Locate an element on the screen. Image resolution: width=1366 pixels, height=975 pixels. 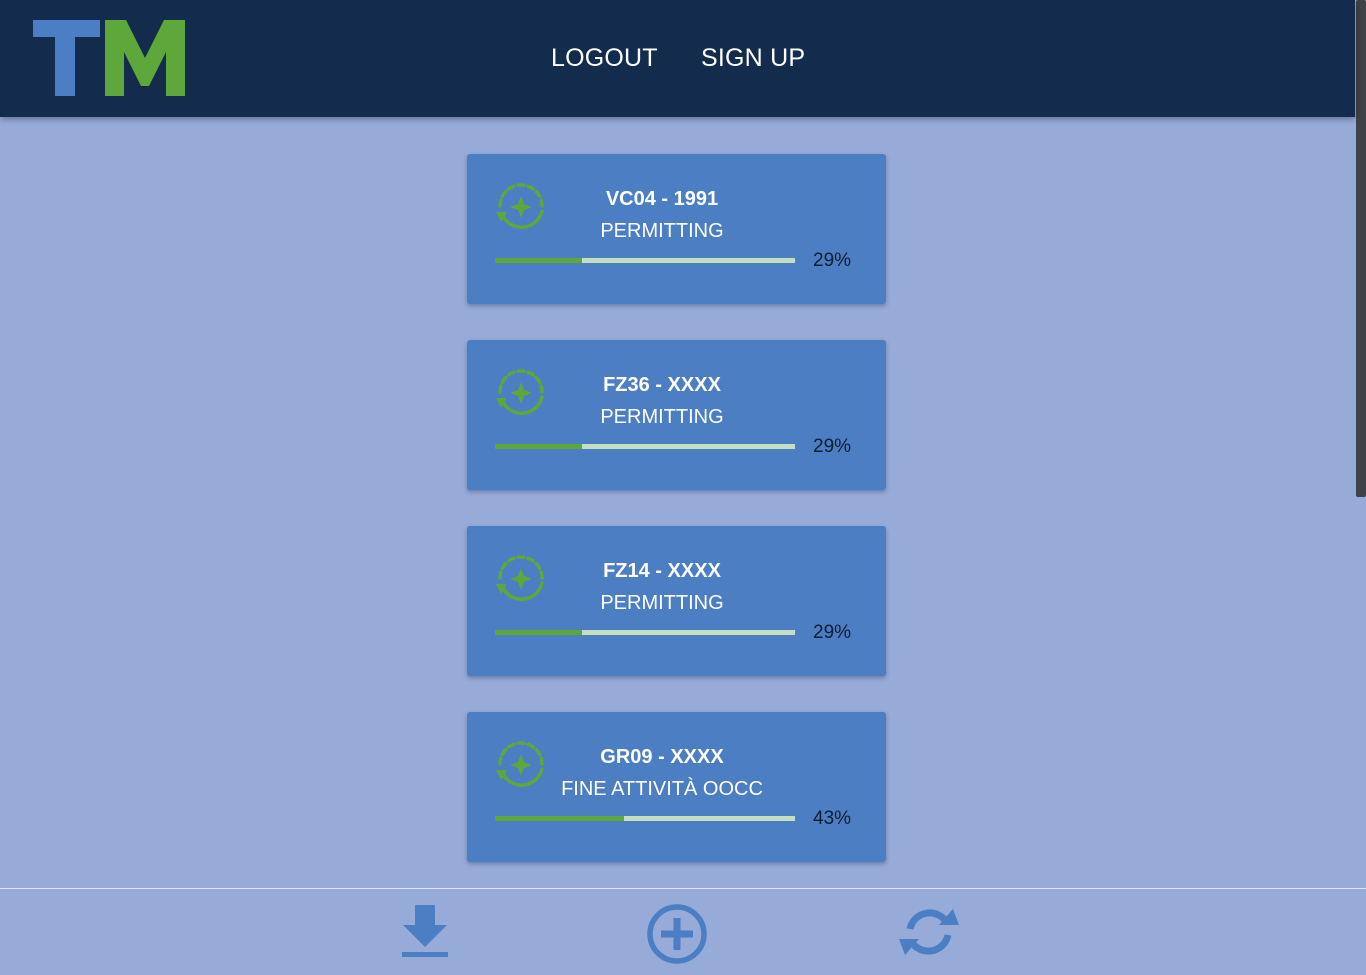
scrollbar-thumb is located at coordinates (1361, 248).